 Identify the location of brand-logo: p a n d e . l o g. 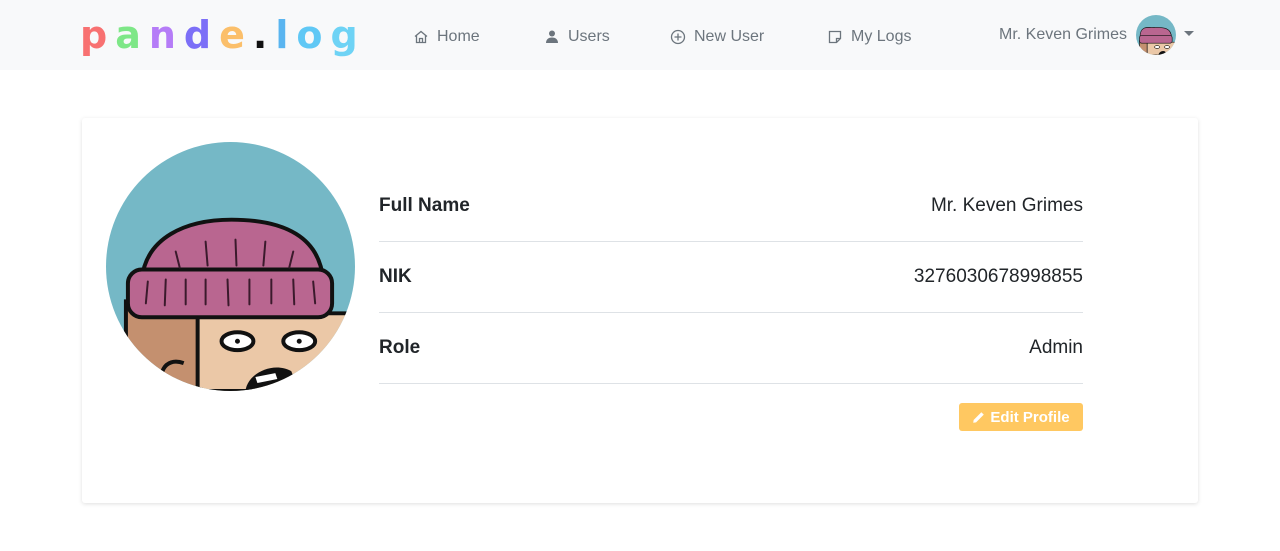
(223, 35).